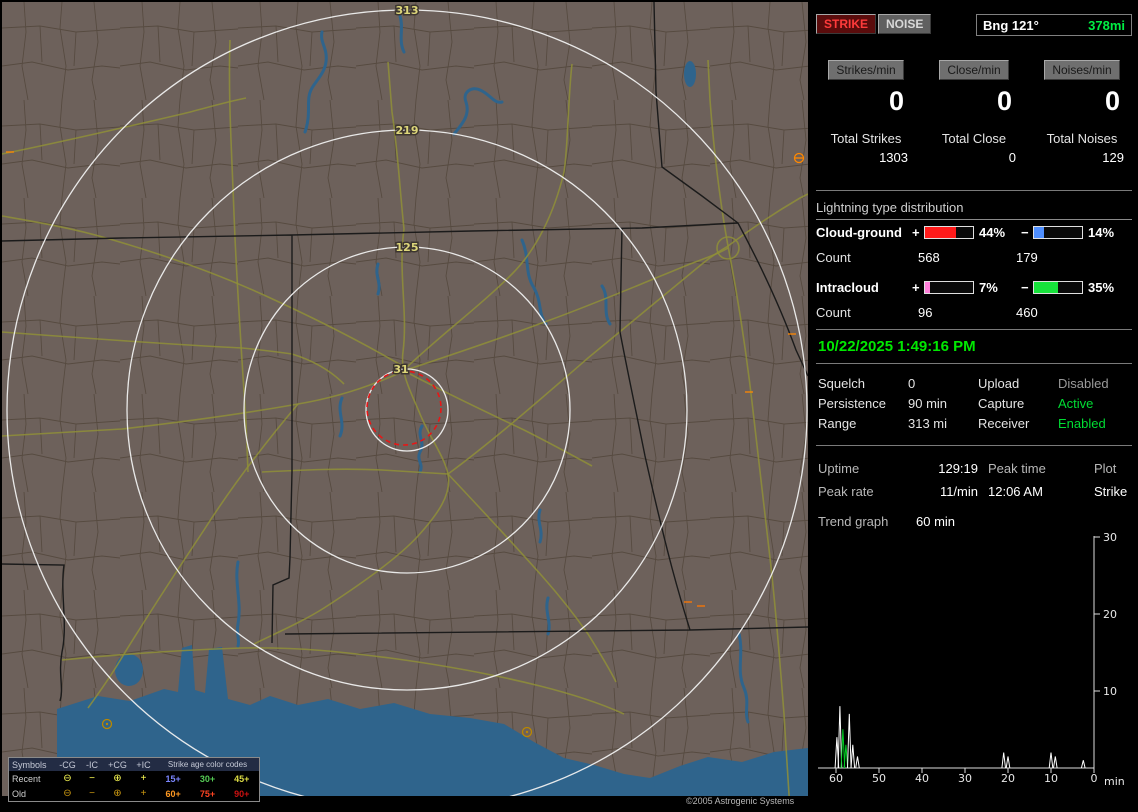 Image resolution: width=1138 pixels, height=812 pixels. What do you see at coordinates (949, 287) in the screenshot?
I see `ic-positive-bar` at bounding box center [949, 287].